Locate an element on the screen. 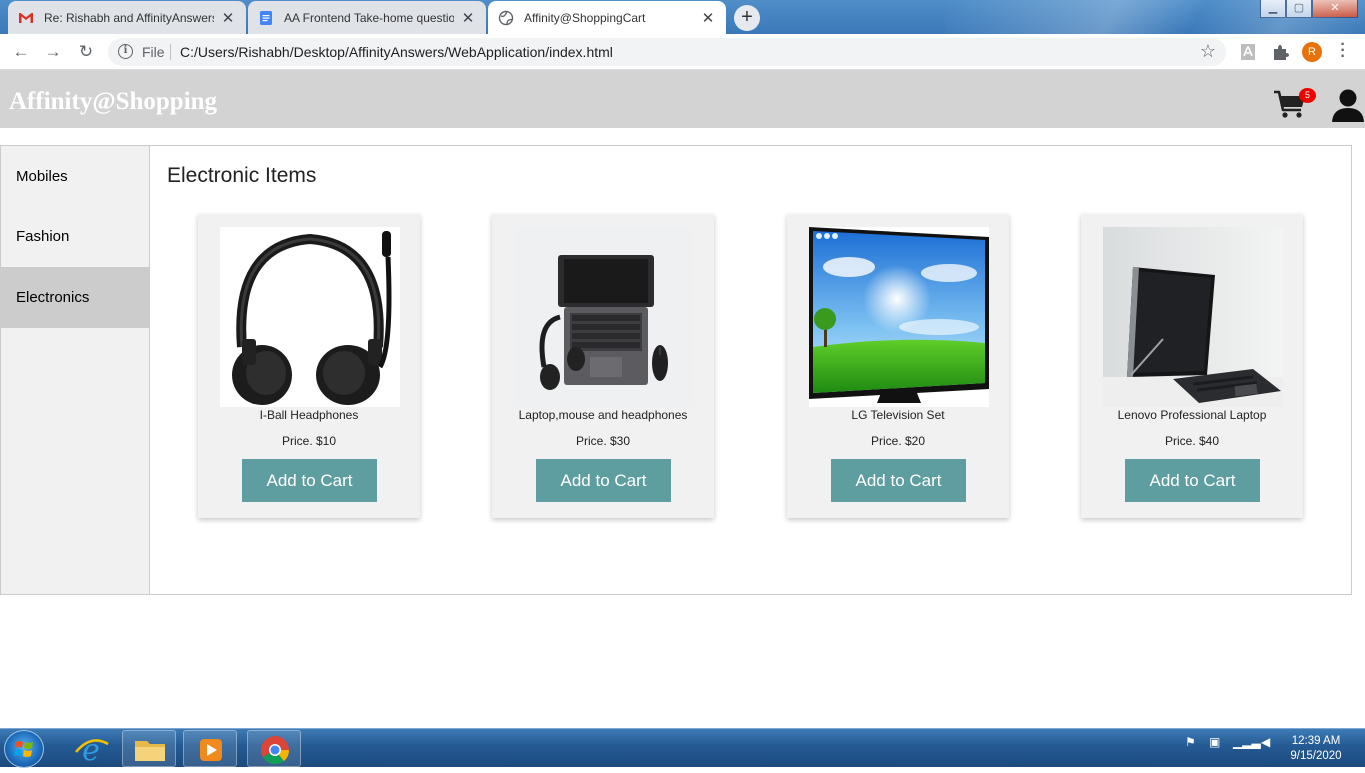 This screenshot has width=1365, height=773. laptop-mouse-headphones-image is located at coordinates (604, 317).